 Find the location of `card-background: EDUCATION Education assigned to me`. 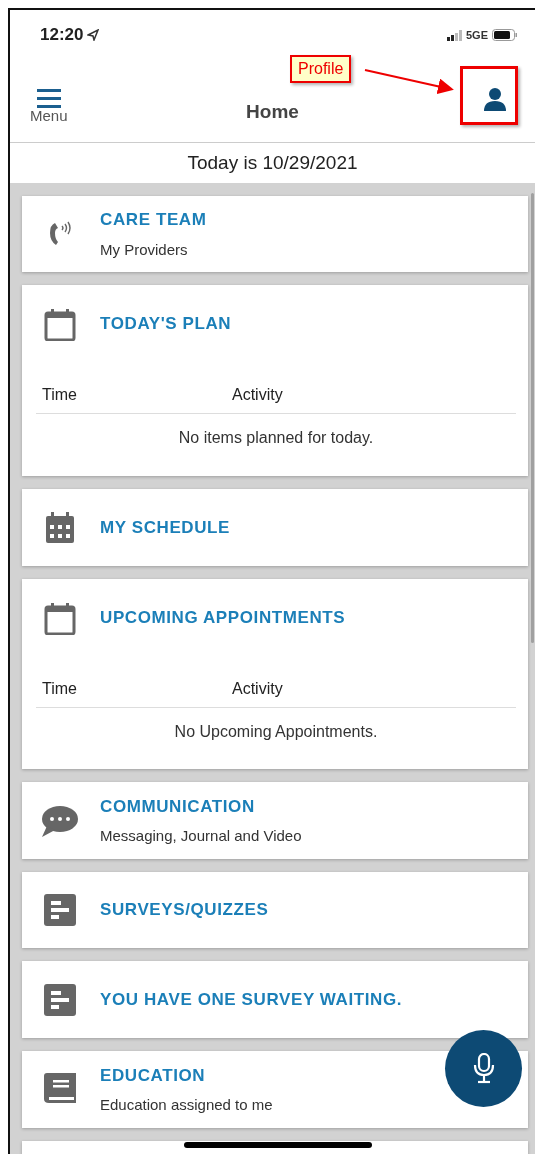

card-background: EDUCATION Education assigned to me is located at coordinates (275, 1089).